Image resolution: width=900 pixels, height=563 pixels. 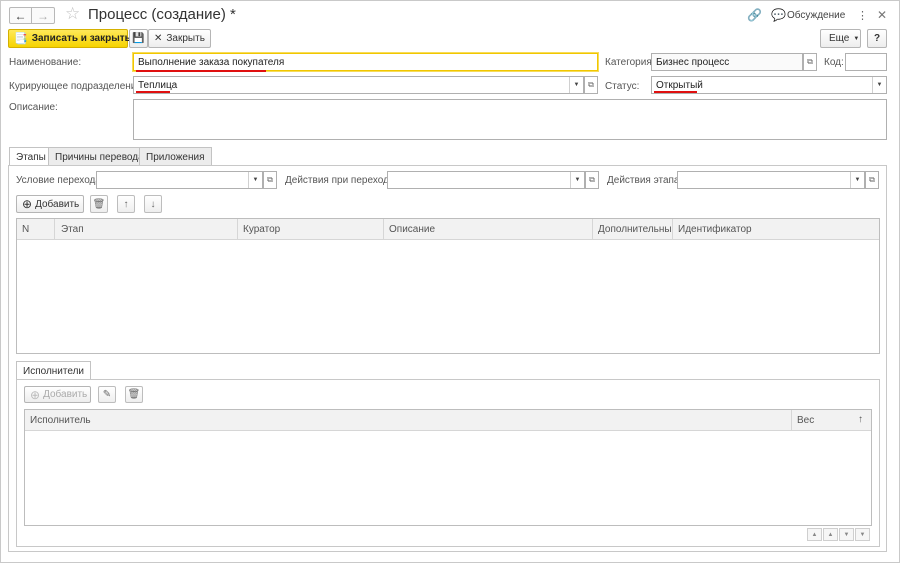 I want to click on name-label: Наименование:, so click(x=45, y=62).